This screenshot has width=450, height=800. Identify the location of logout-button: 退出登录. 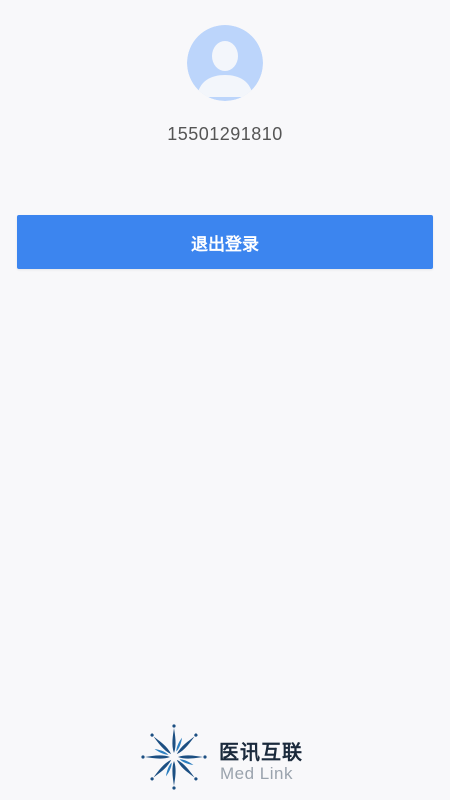
(225, 242).